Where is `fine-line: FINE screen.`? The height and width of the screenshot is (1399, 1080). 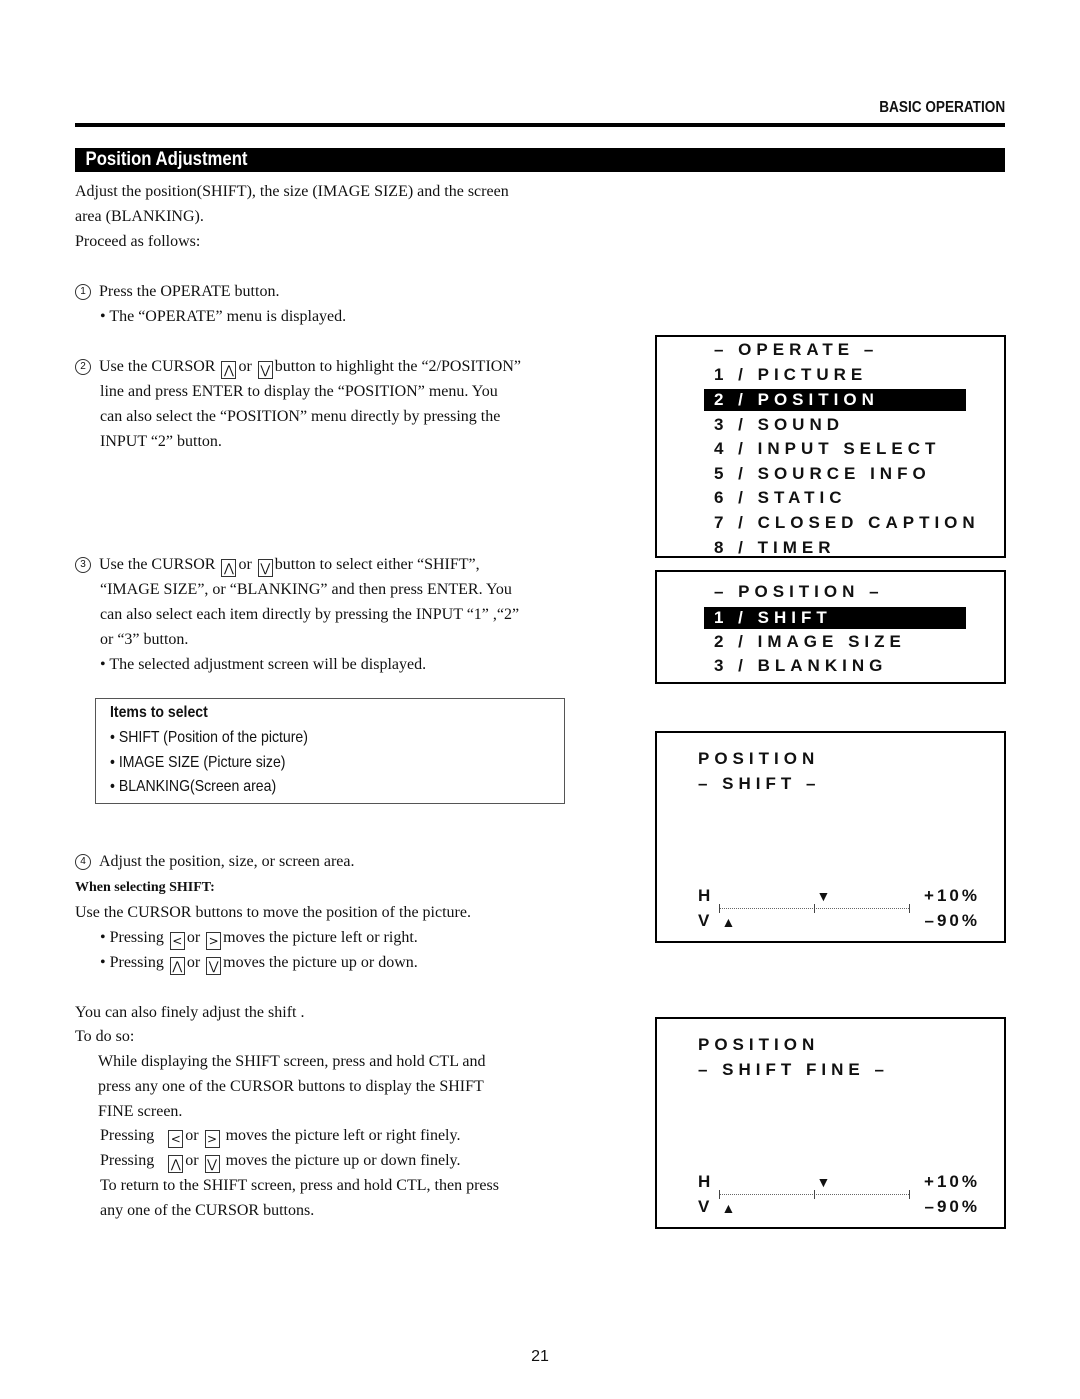
fine-line: FINE screen. is located at coordinates (140, 1111).